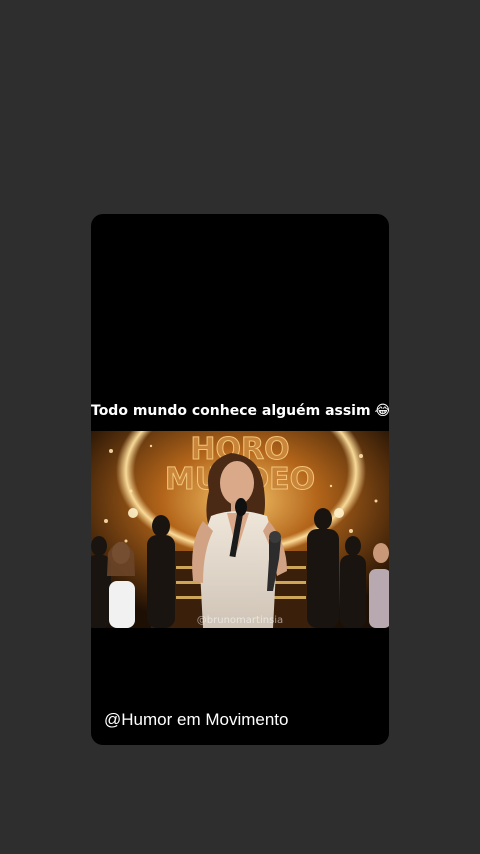 The width and height of the screenshot is (480, 854). I want to click on video-watermark: @brunomartinsia, so click(240, 620).